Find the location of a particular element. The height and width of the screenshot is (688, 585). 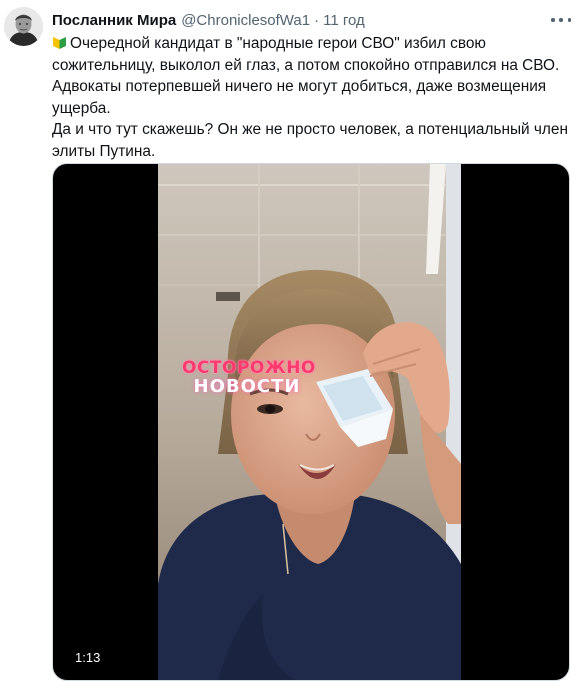

tweet-text-line-4: ущерба. is located at coordinates (81, 108).